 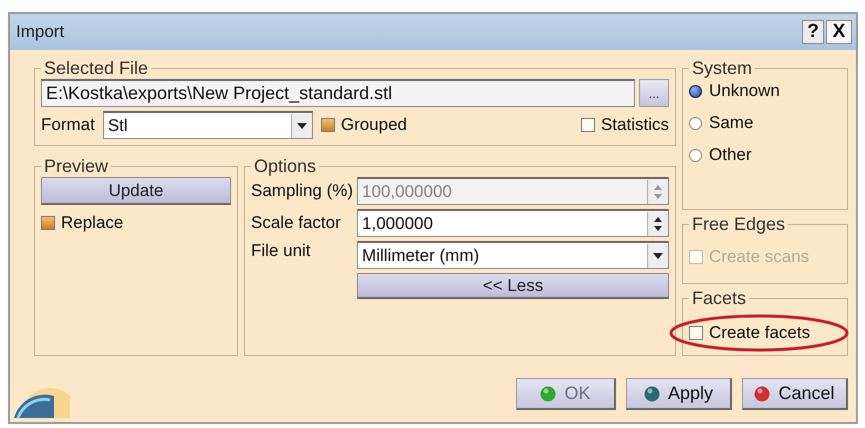 I want to click on radio-label: Same, so click(x=731, y=123).